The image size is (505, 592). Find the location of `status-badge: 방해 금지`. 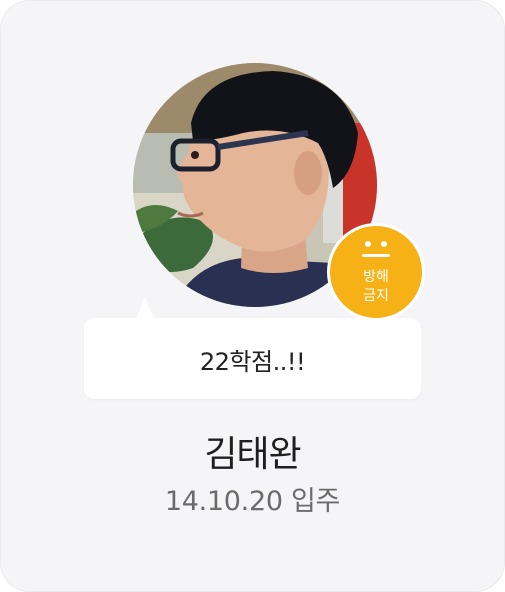

status-badge: 방해 금지 is located at coordinates (376, 272).